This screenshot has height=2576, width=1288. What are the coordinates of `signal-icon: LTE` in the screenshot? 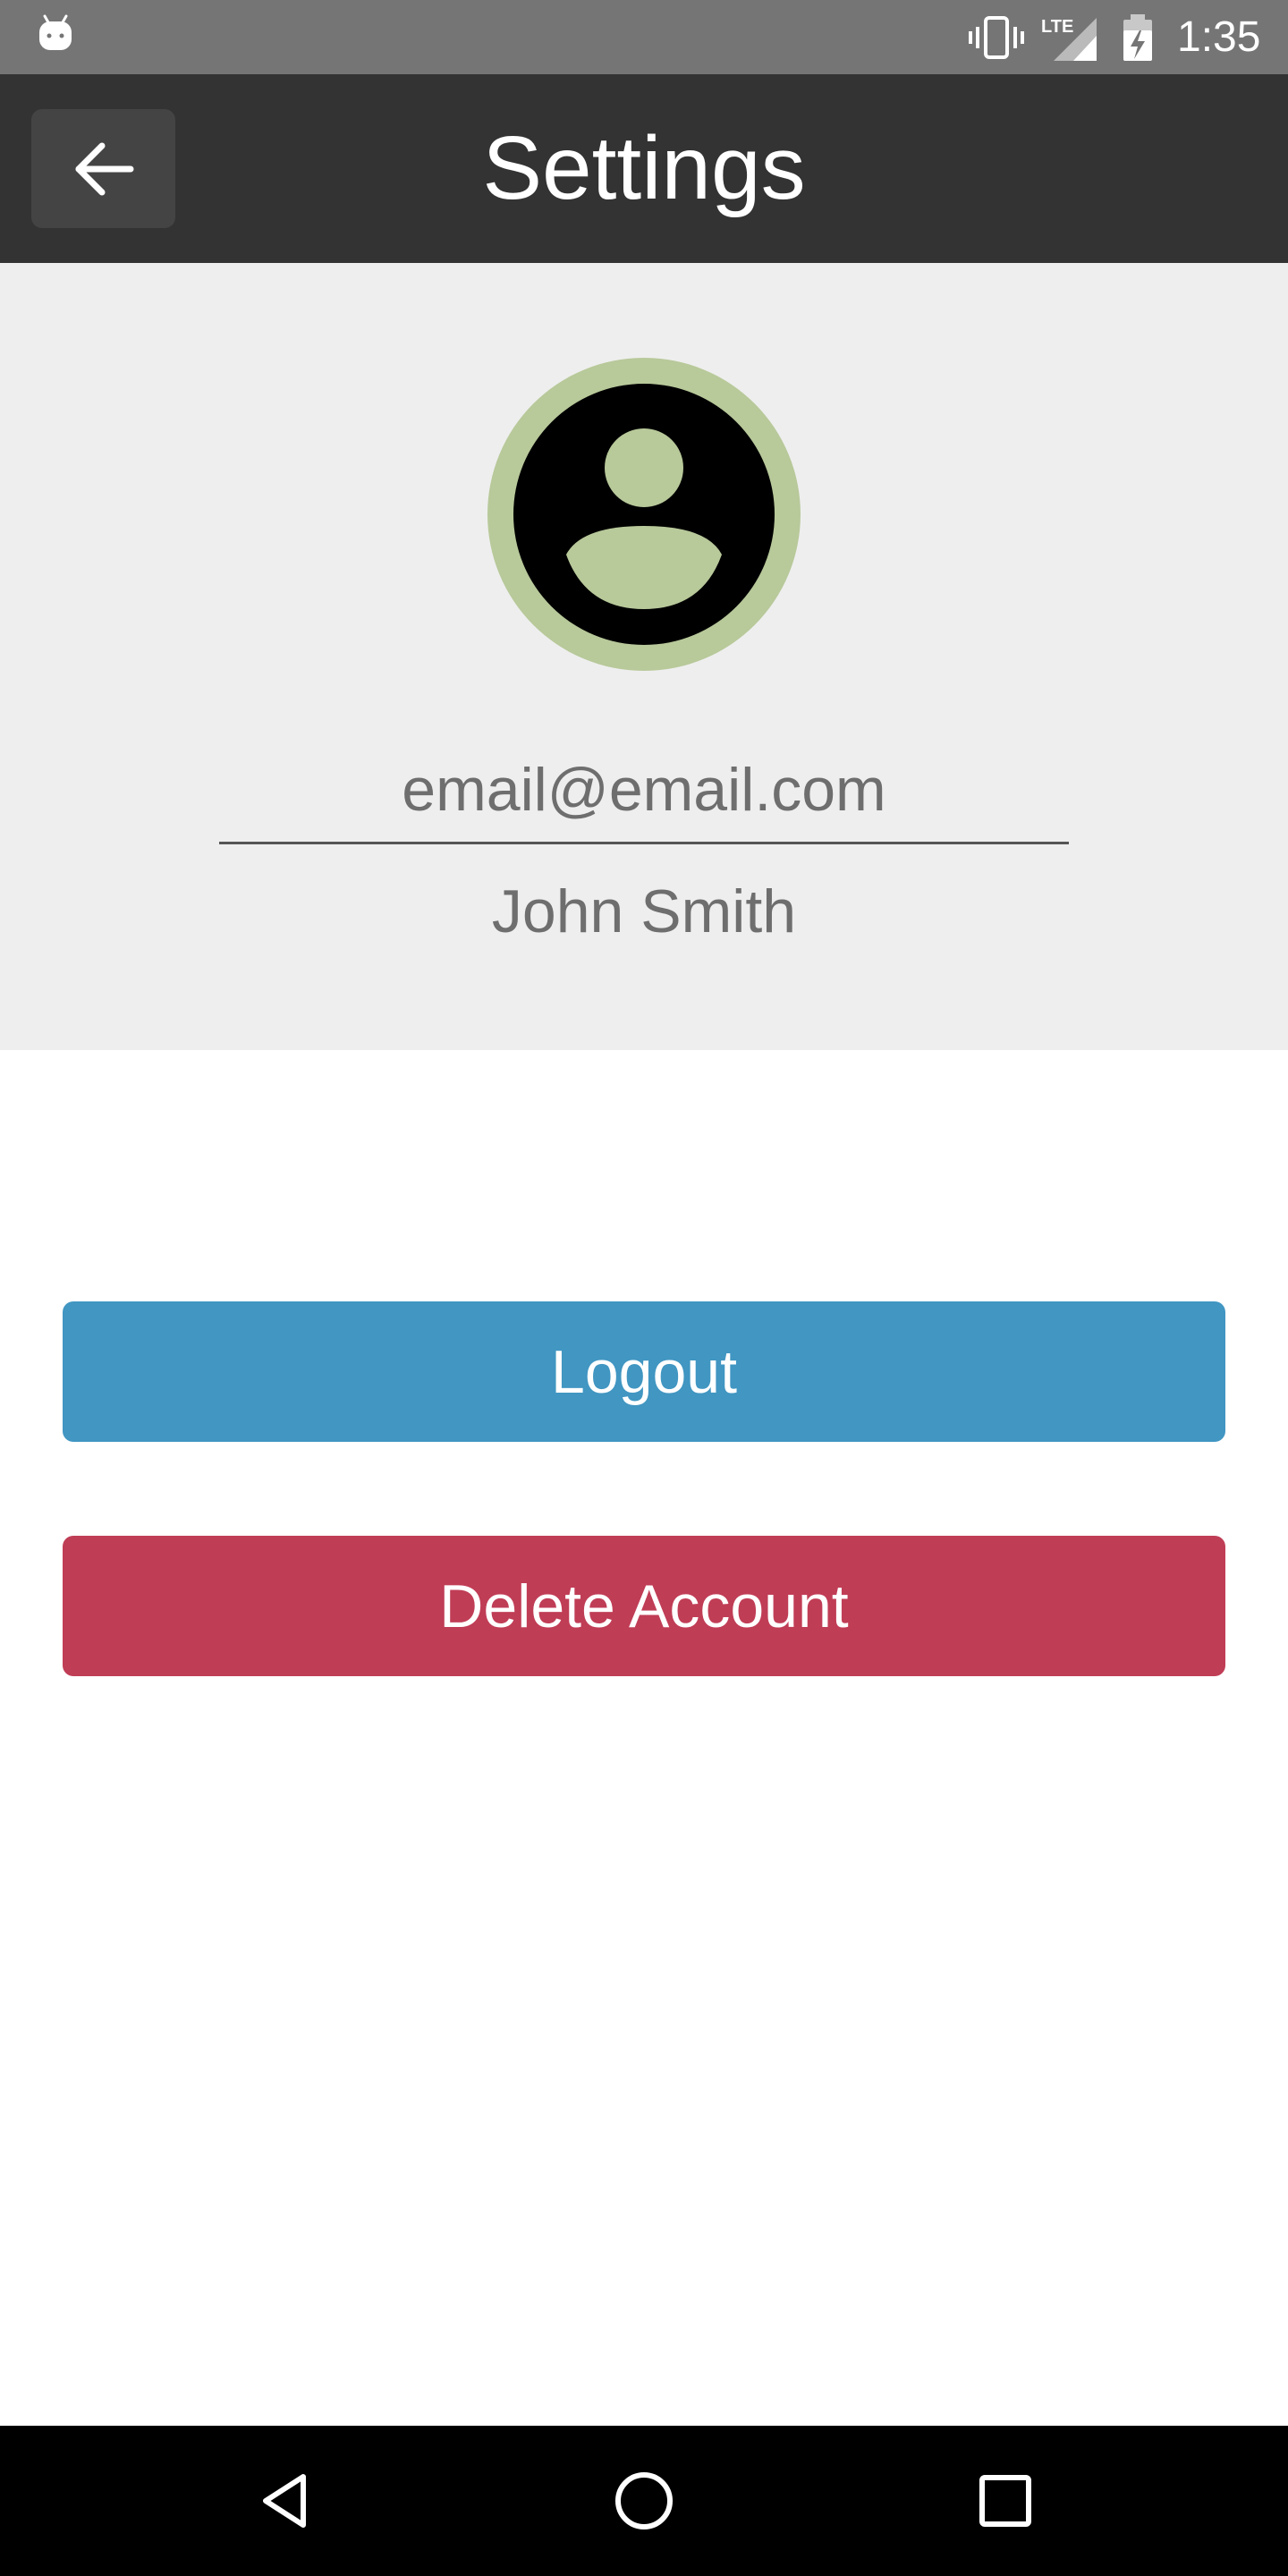 It's located at (1069, 39).